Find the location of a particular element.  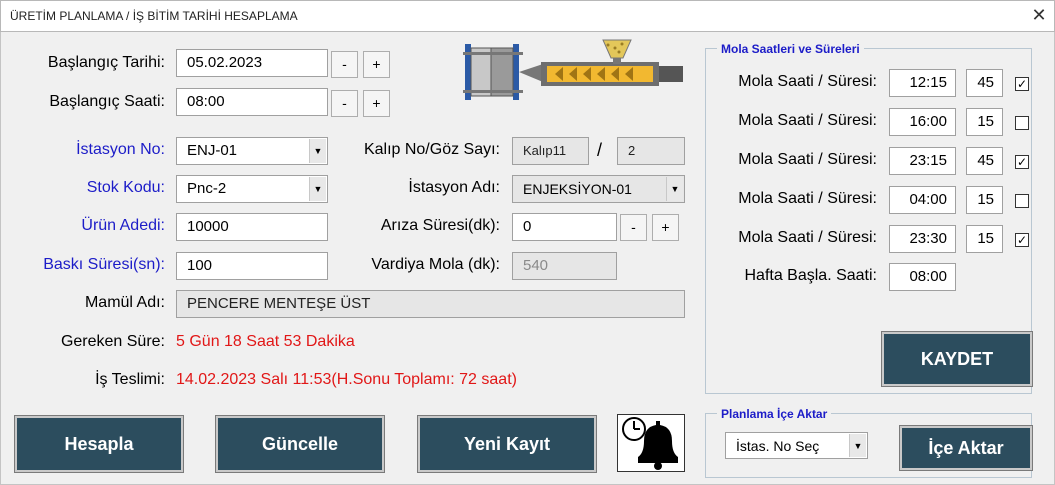

import-station-value: İstas. No Seç is located at coordinates (778, 446).